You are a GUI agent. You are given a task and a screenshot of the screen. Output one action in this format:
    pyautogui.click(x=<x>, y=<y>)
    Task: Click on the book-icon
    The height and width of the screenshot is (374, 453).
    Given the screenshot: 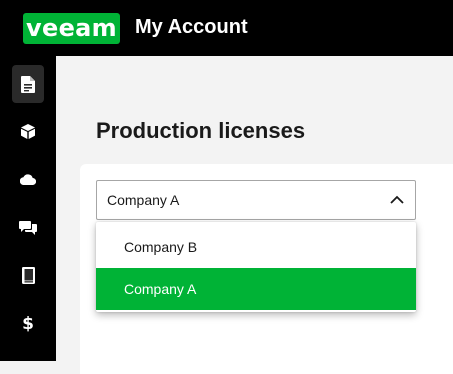 What is the action you would take?
    pyautogui.click(x=28, y=275)
    